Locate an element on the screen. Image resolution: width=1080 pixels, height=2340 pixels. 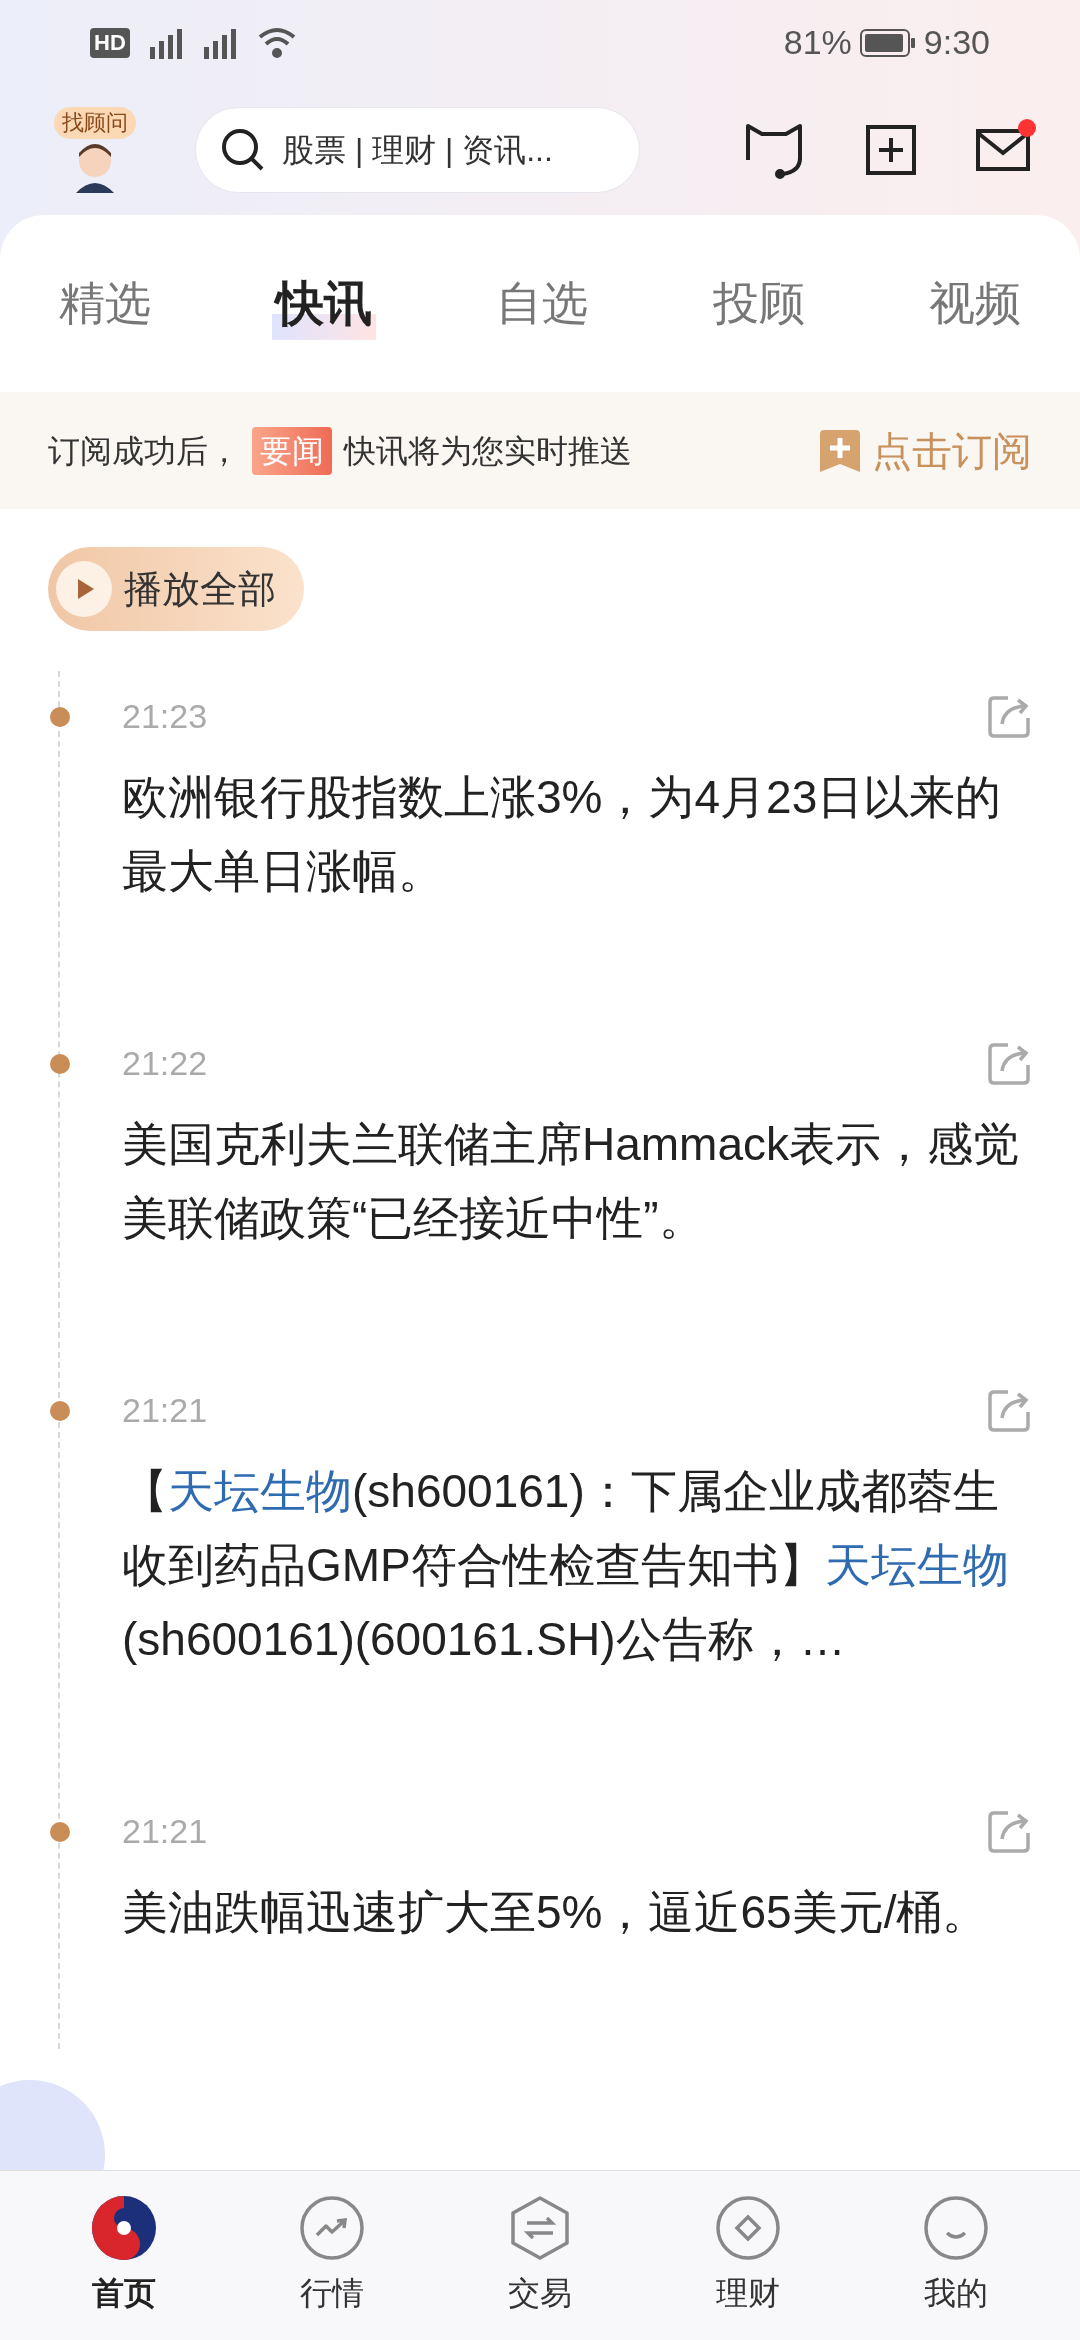
headline-tag: 要闻 is located at coordinates (292, 450).